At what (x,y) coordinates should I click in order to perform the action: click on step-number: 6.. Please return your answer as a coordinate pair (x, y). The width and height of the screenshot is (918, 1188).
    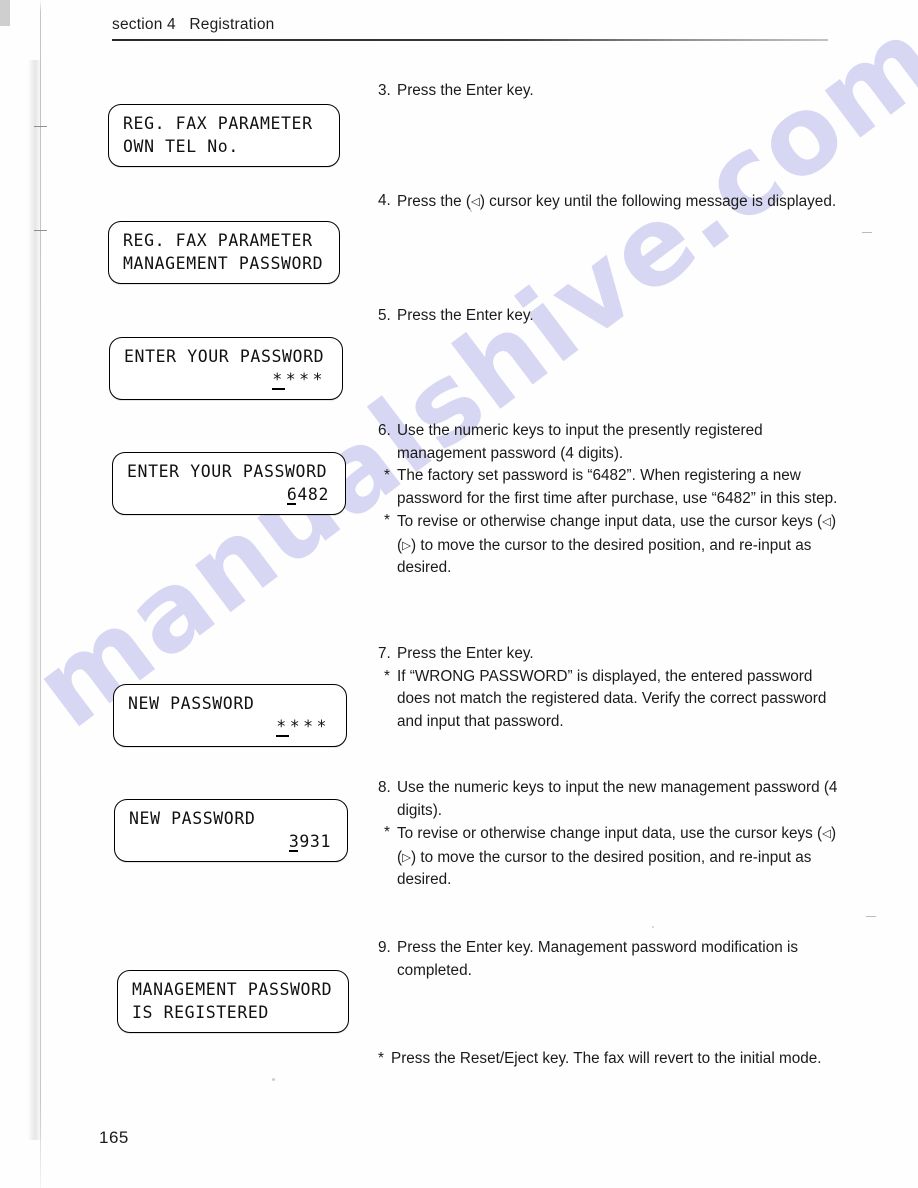
    Looking at the image, I should click on (384, 430).